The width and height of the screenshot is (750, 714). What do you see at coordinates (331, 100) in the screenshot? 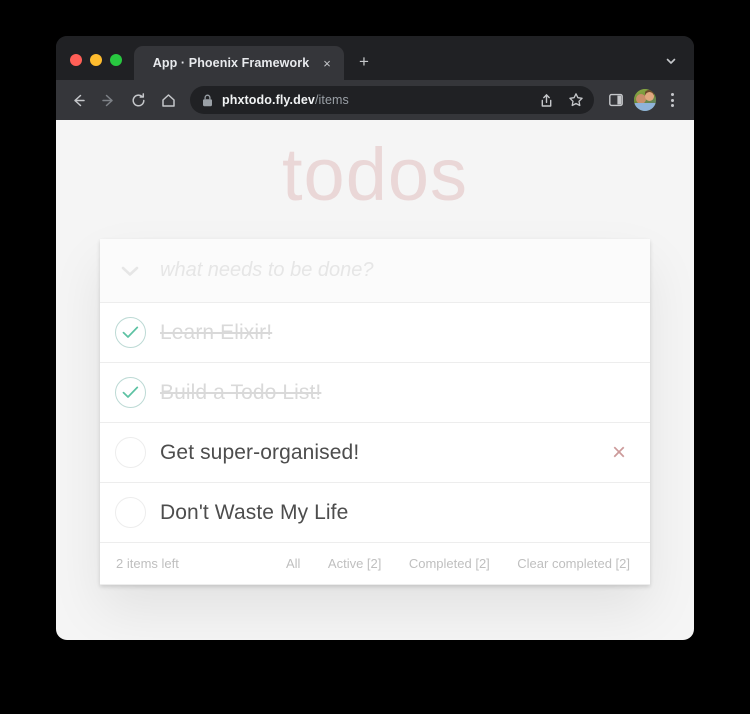
I see `url-path: /items` at bounding box center [331, 100].